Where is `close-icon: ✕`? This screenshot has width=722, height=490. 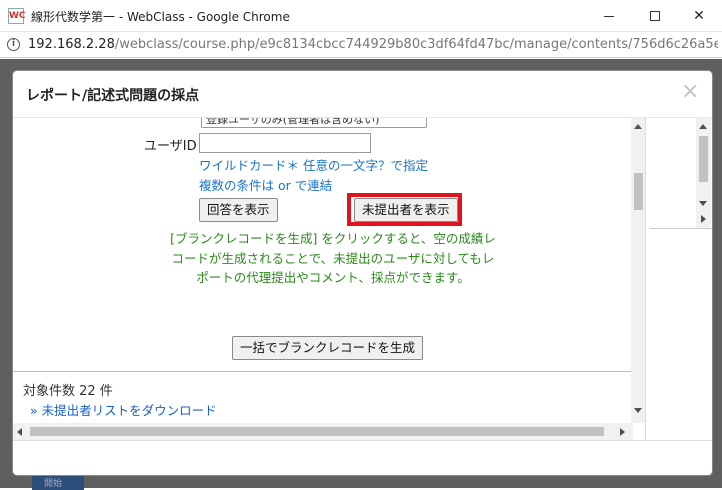
close-icon: ✕ is located at coordinates (699, 16).